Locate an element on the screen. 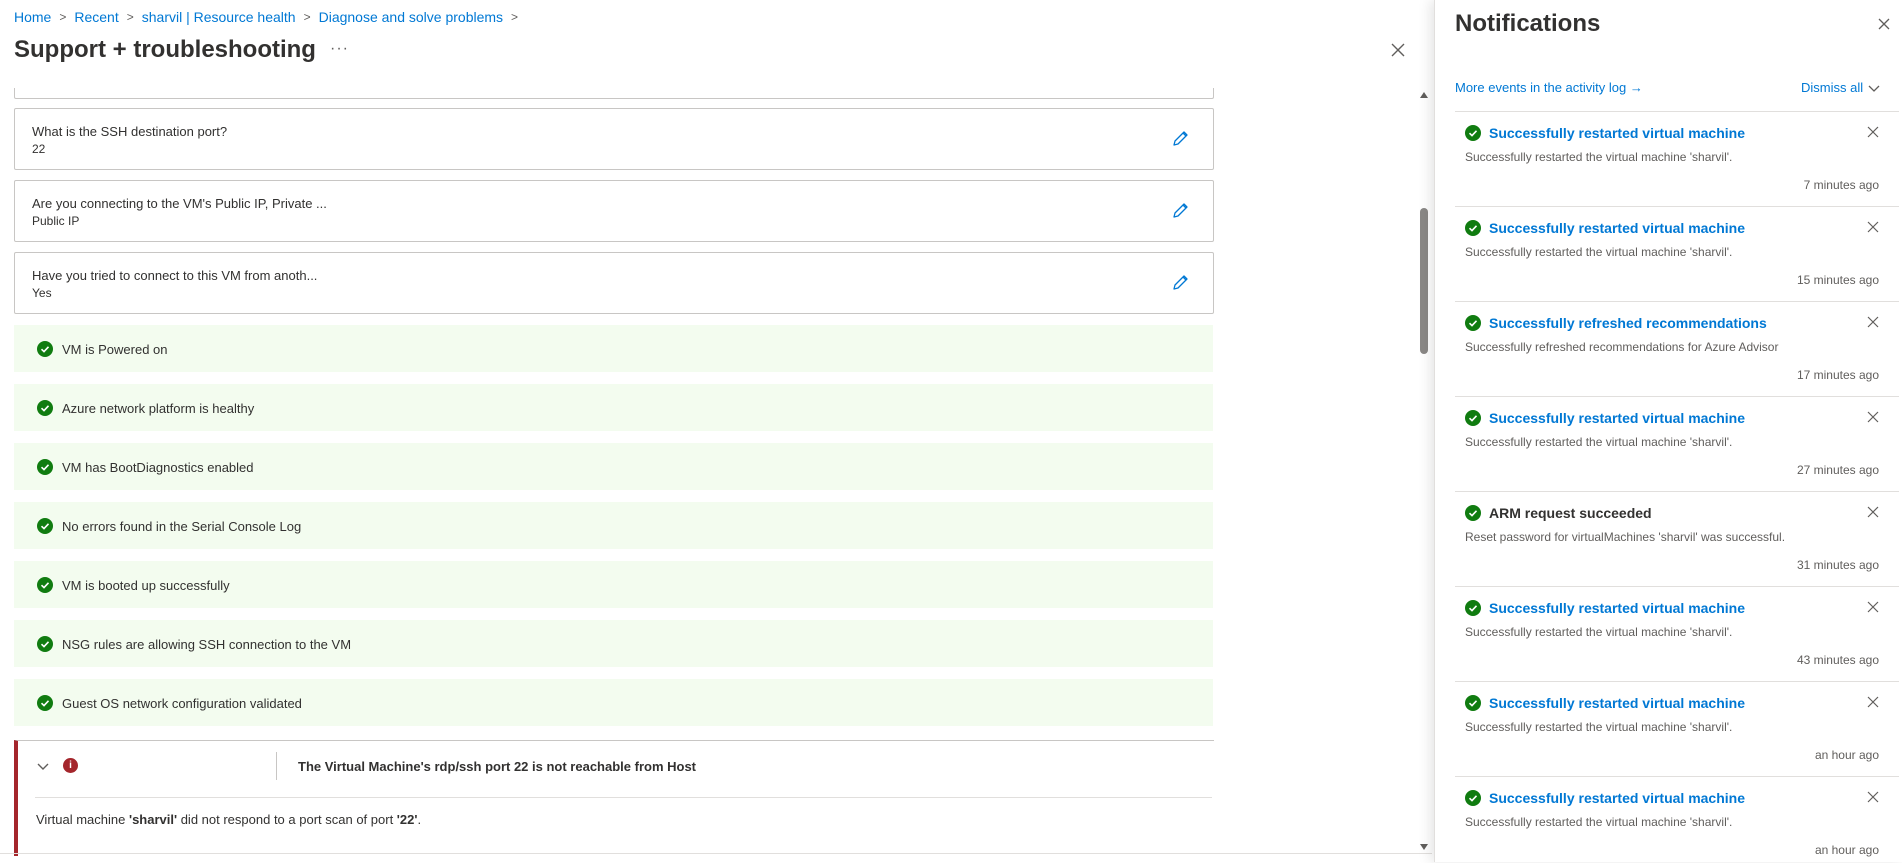 The width and height of the screenshot is (1902, 863). question-text: What is the SSH destination port? is located at coordinates (130, 131).